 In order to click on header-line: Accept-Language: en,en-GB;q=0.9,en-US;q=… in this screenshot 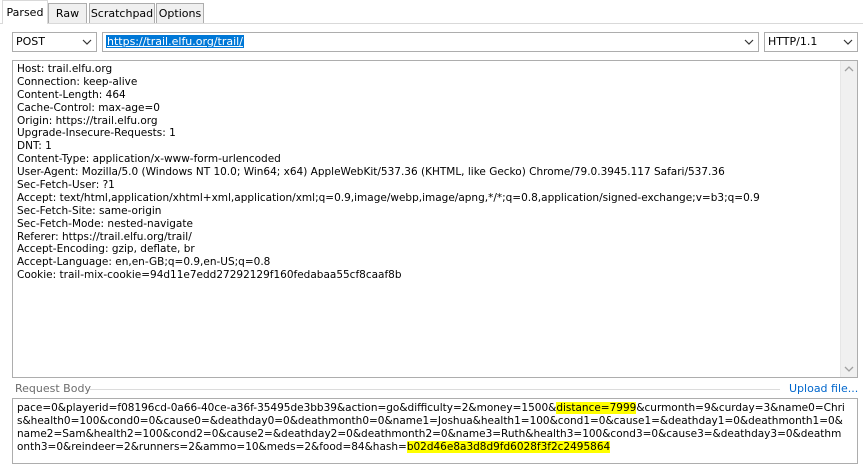, I will do `click(144, 262)`.